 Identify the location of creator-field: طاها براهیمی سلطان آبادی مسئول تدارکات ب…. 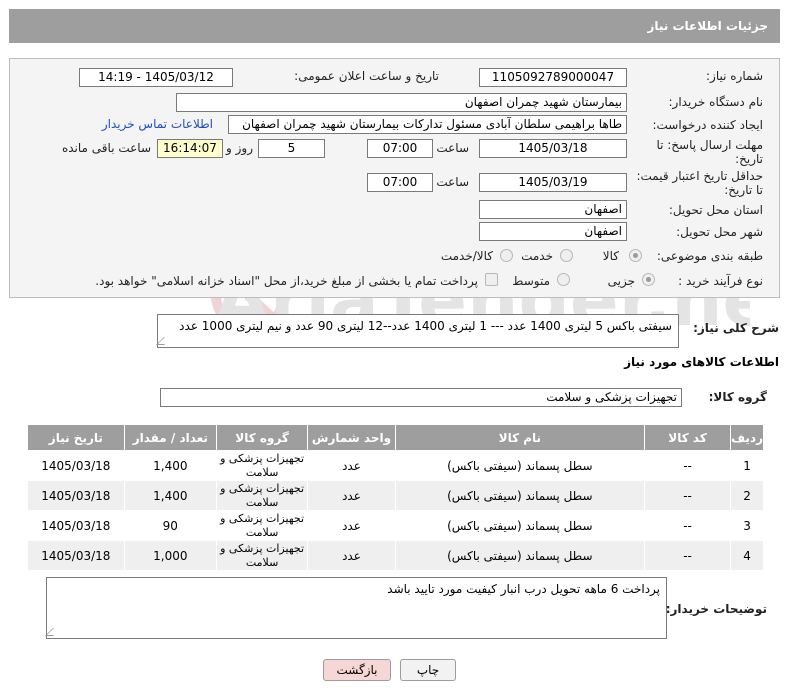
(427, 124).